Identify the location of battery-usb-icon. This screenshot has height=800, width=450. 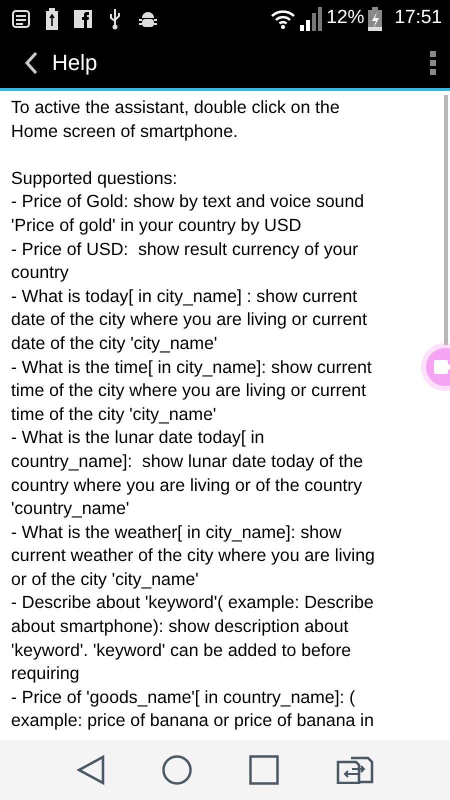
(52, 19).